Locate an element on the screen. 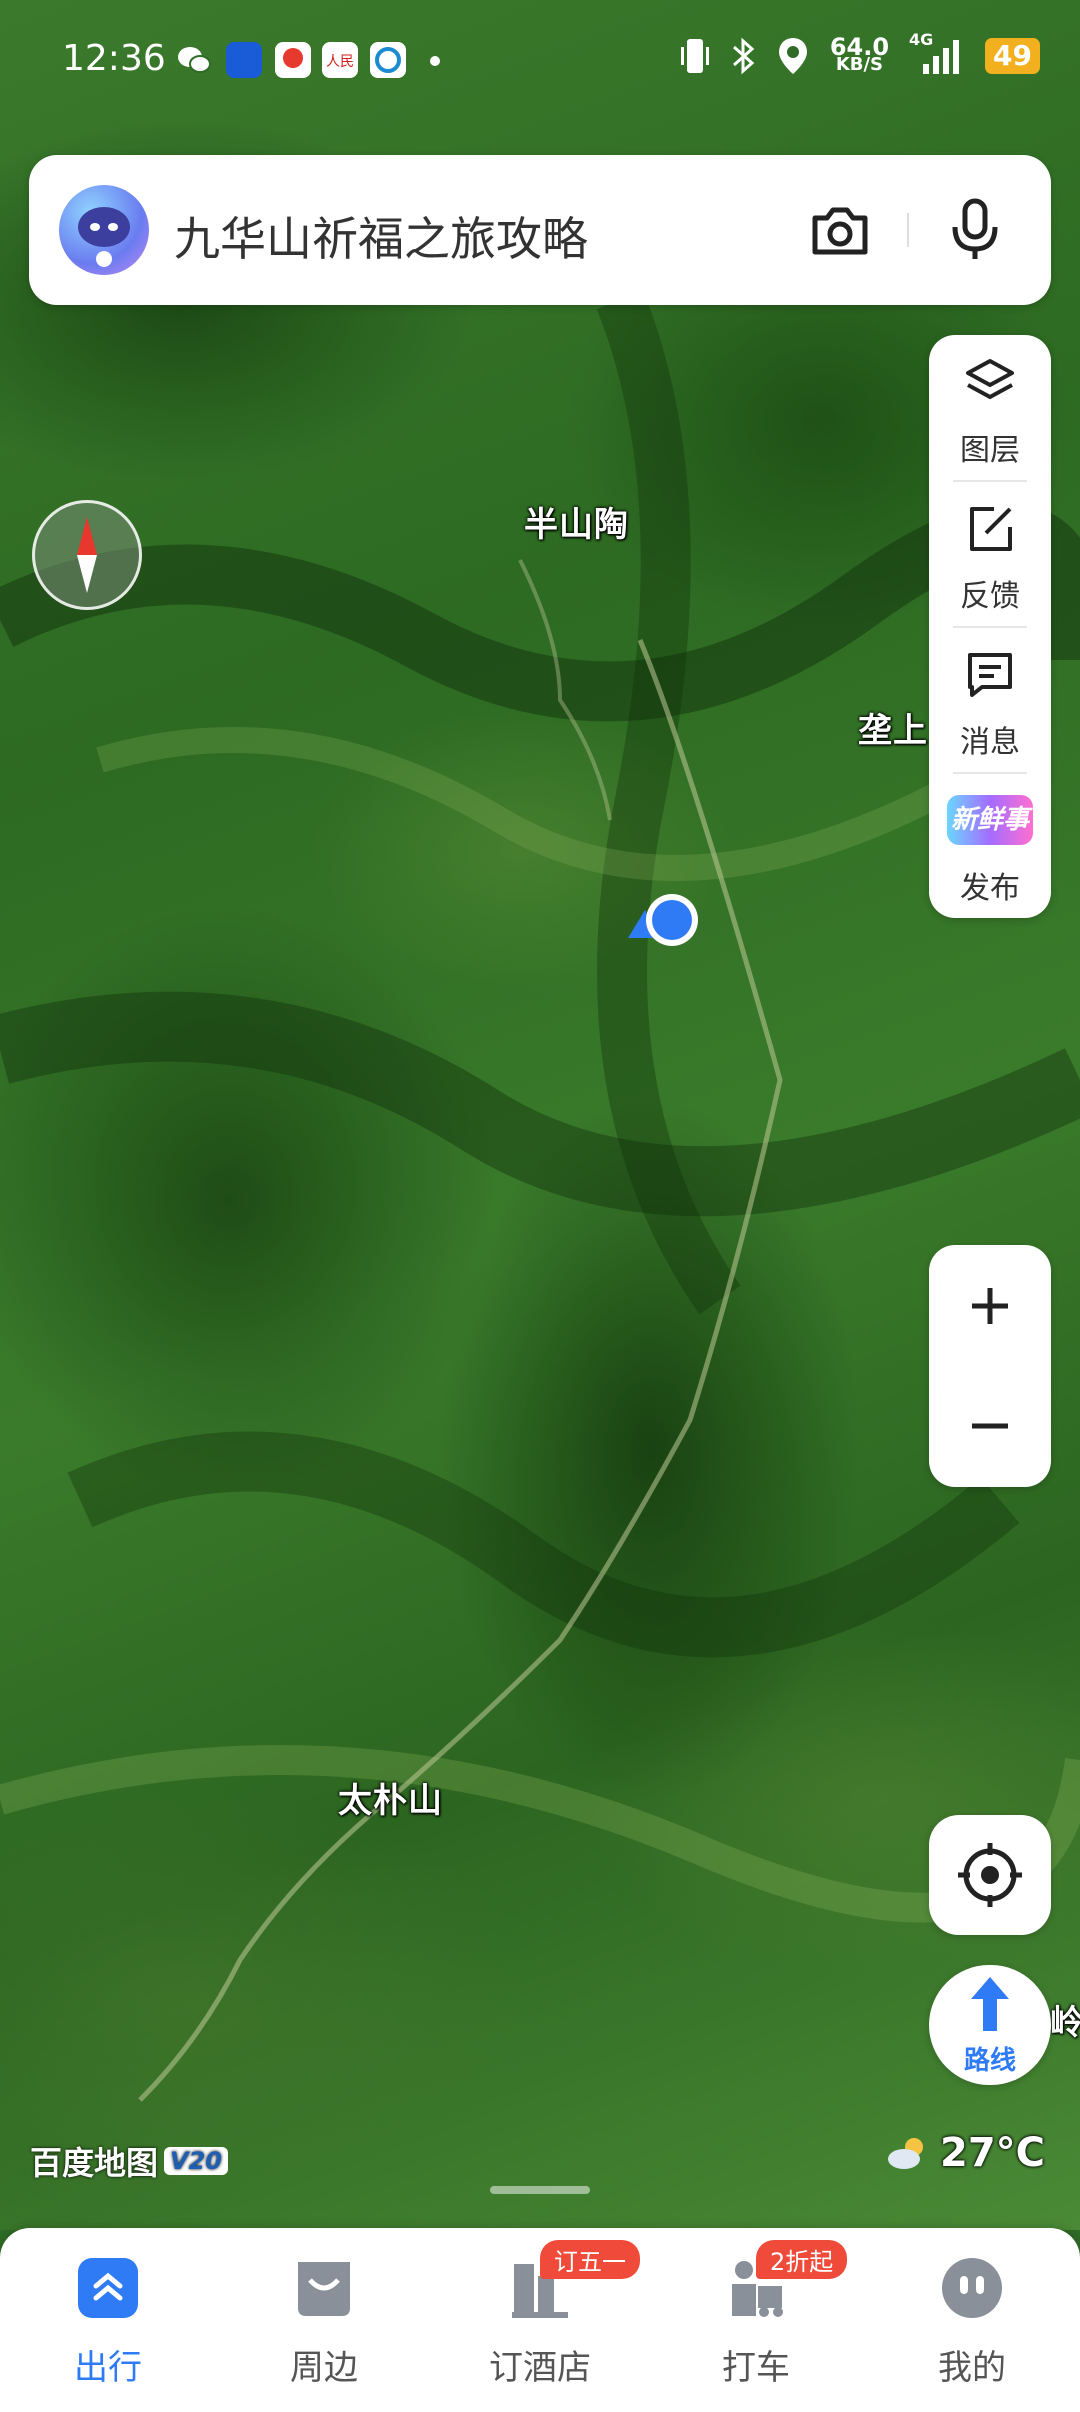 Image resolution: width=1080 pixels, height=2412 pixels. search-bar: 九华山祈福之旅攻略 is located at coordinates (540, 230).